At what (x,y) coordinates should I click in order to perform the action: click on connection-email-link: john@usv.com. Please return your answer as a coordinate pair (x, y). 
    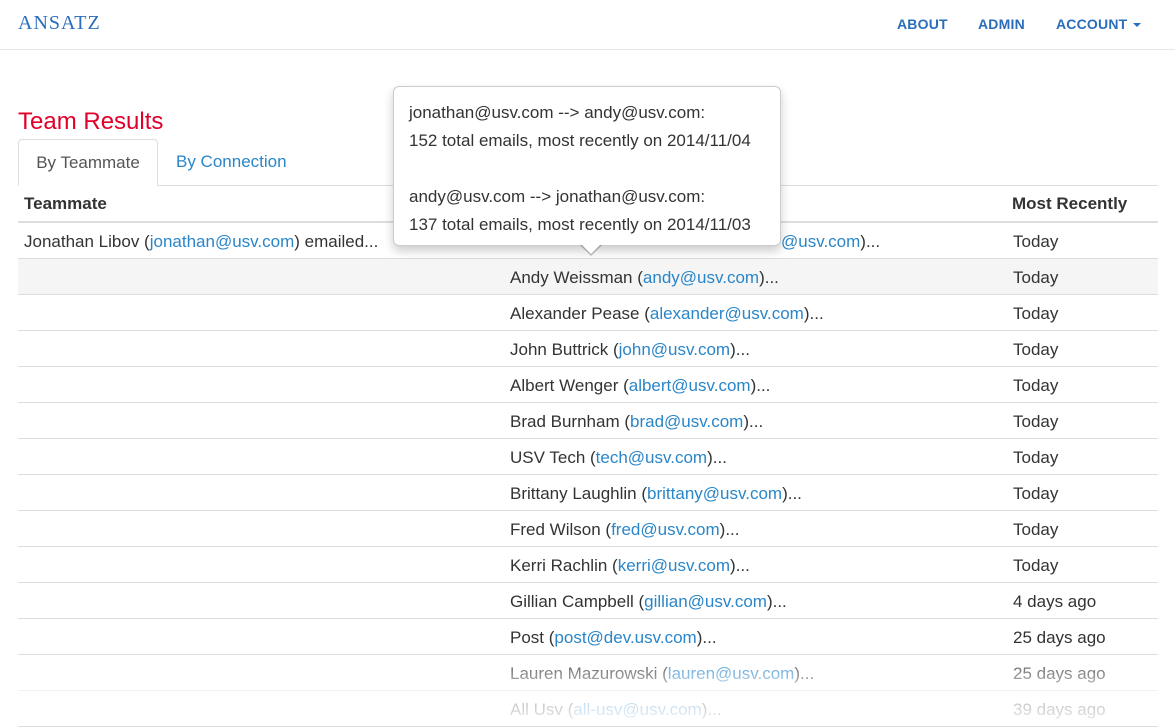
    Looking at the image, I should click on (674, 349).